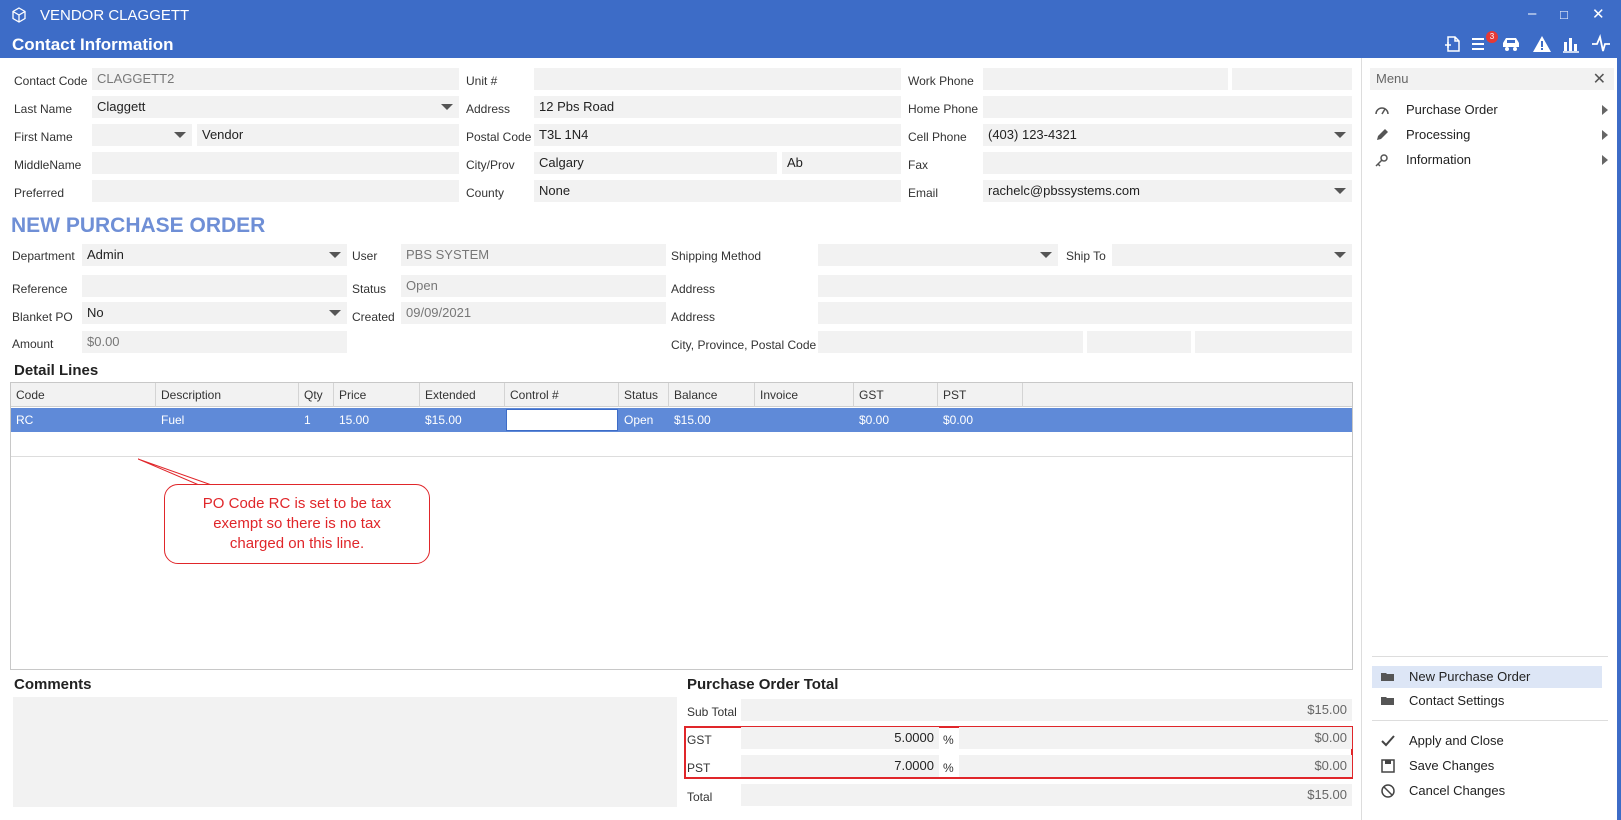  I want to click on blanket-po-dropdown: No, so click(214, 313).